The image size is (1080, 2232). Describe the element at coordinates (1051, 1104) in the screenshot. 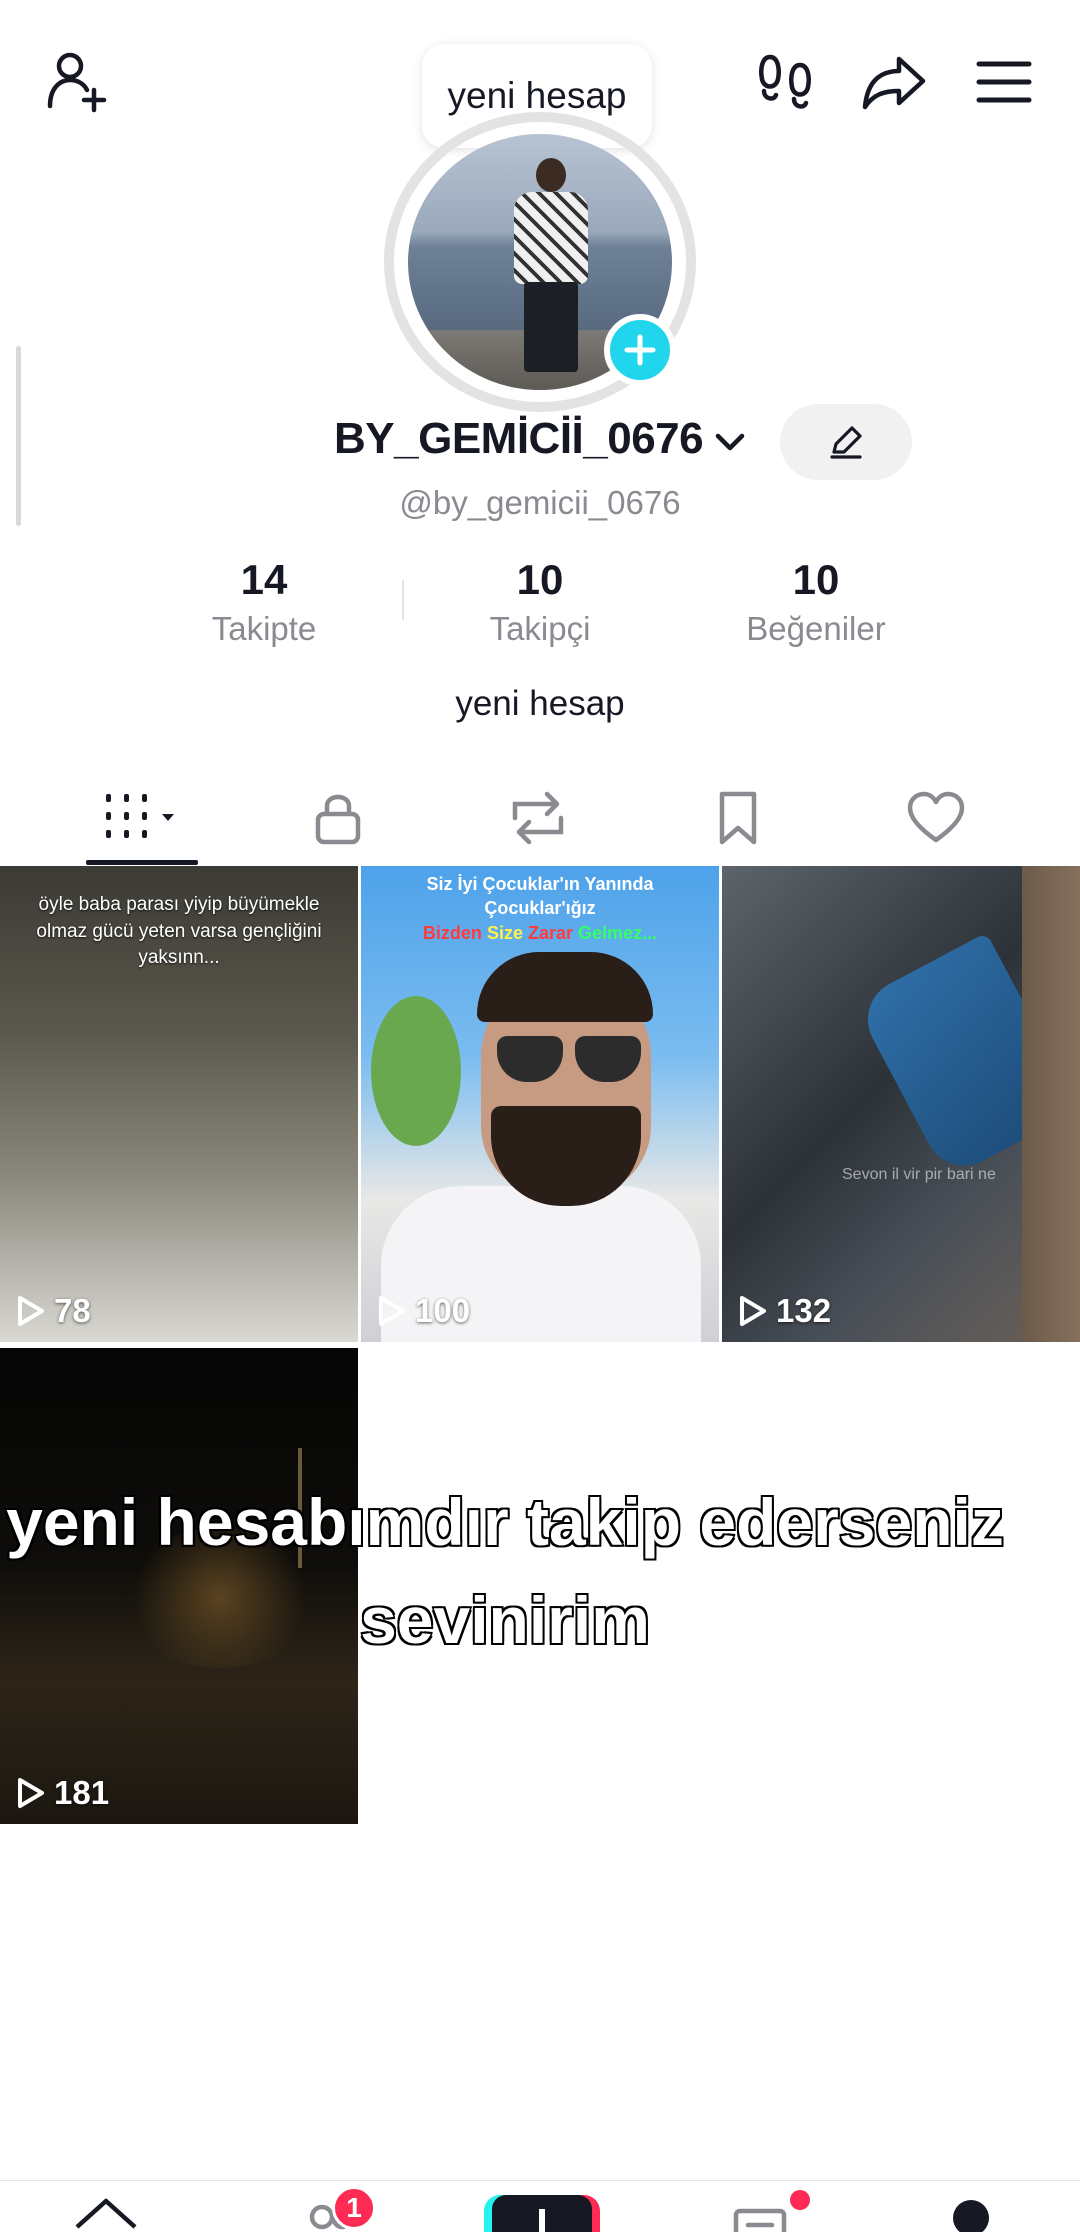

I see `wall-shape` at that location.